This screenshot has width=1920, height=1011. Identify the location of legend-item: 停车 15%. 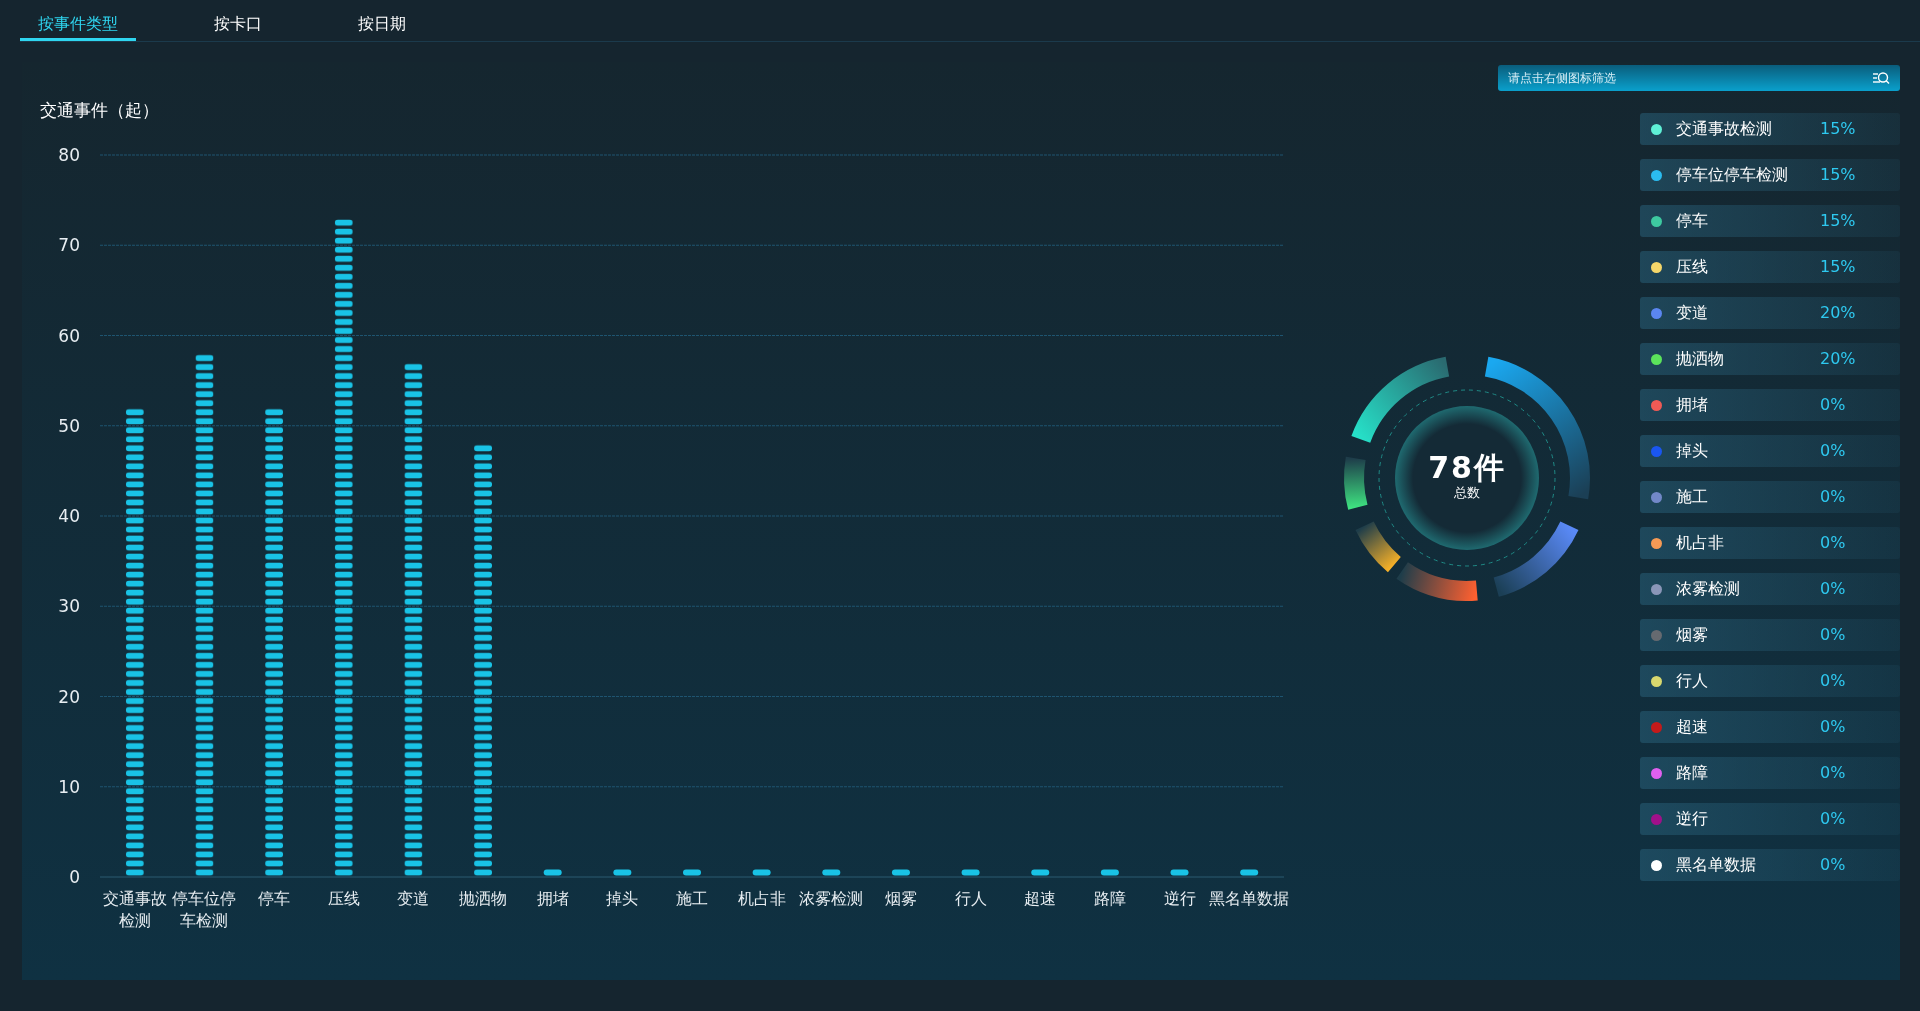
(1770, 221).